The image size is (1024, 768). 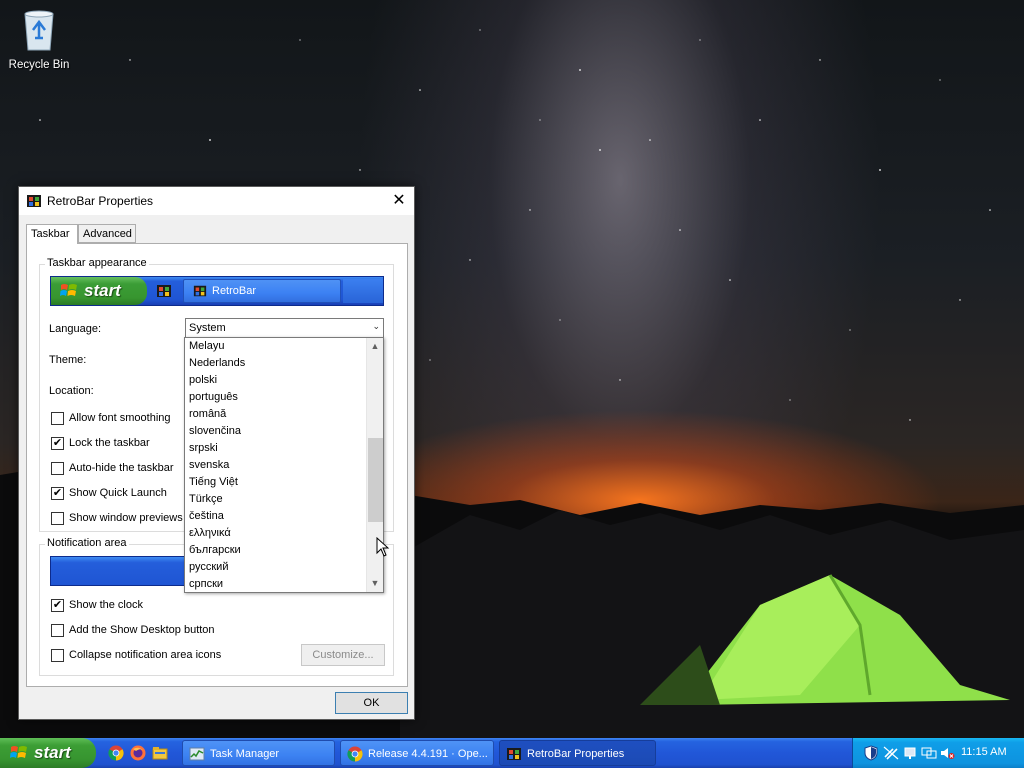 I want to click on task-label: Task Manager, so click(x=245, y=754).